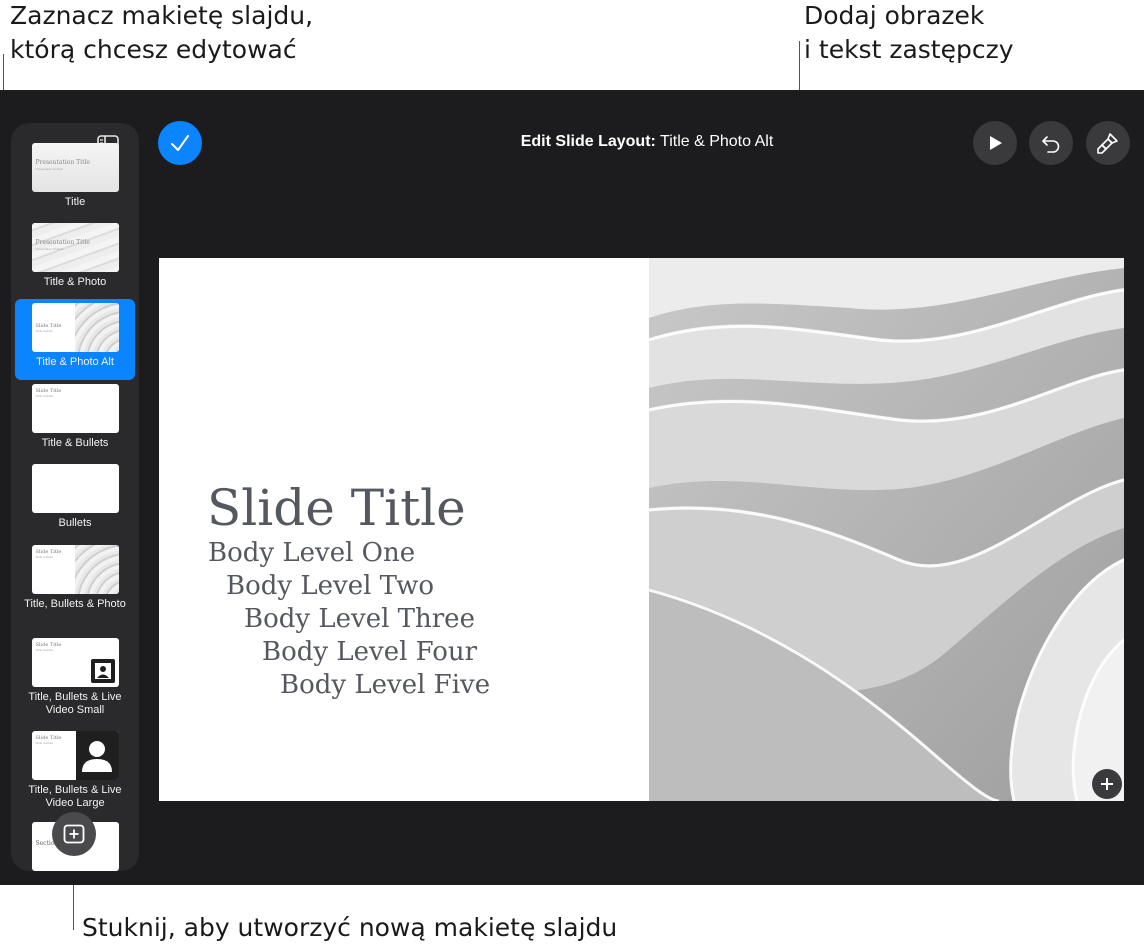 The image size is (1144, 947). I want to click on add-layout-button, so click(74, 834).